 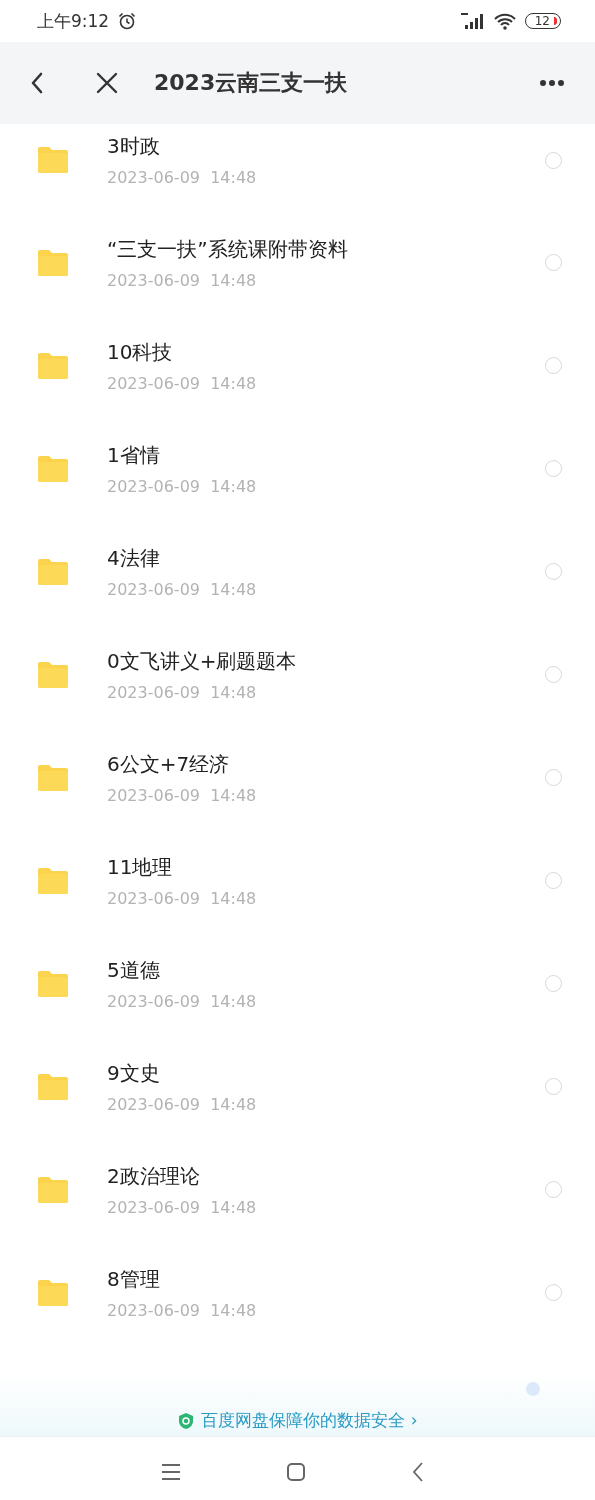 I want to click on folder-name: 2政治理论, so click(x=154, y=1176).